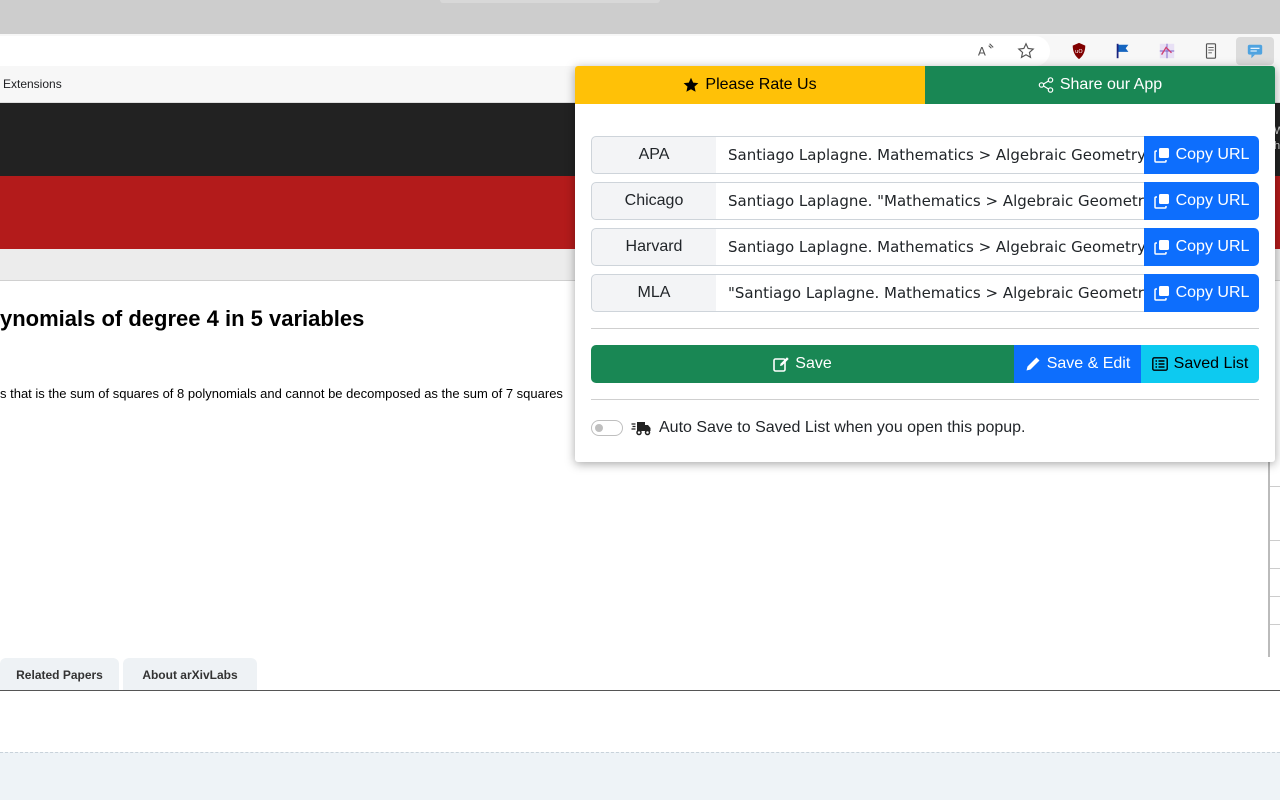  Describe the element at coordinates (607, 428) in the screenshot. I see `auto-save-toggle` at that location.